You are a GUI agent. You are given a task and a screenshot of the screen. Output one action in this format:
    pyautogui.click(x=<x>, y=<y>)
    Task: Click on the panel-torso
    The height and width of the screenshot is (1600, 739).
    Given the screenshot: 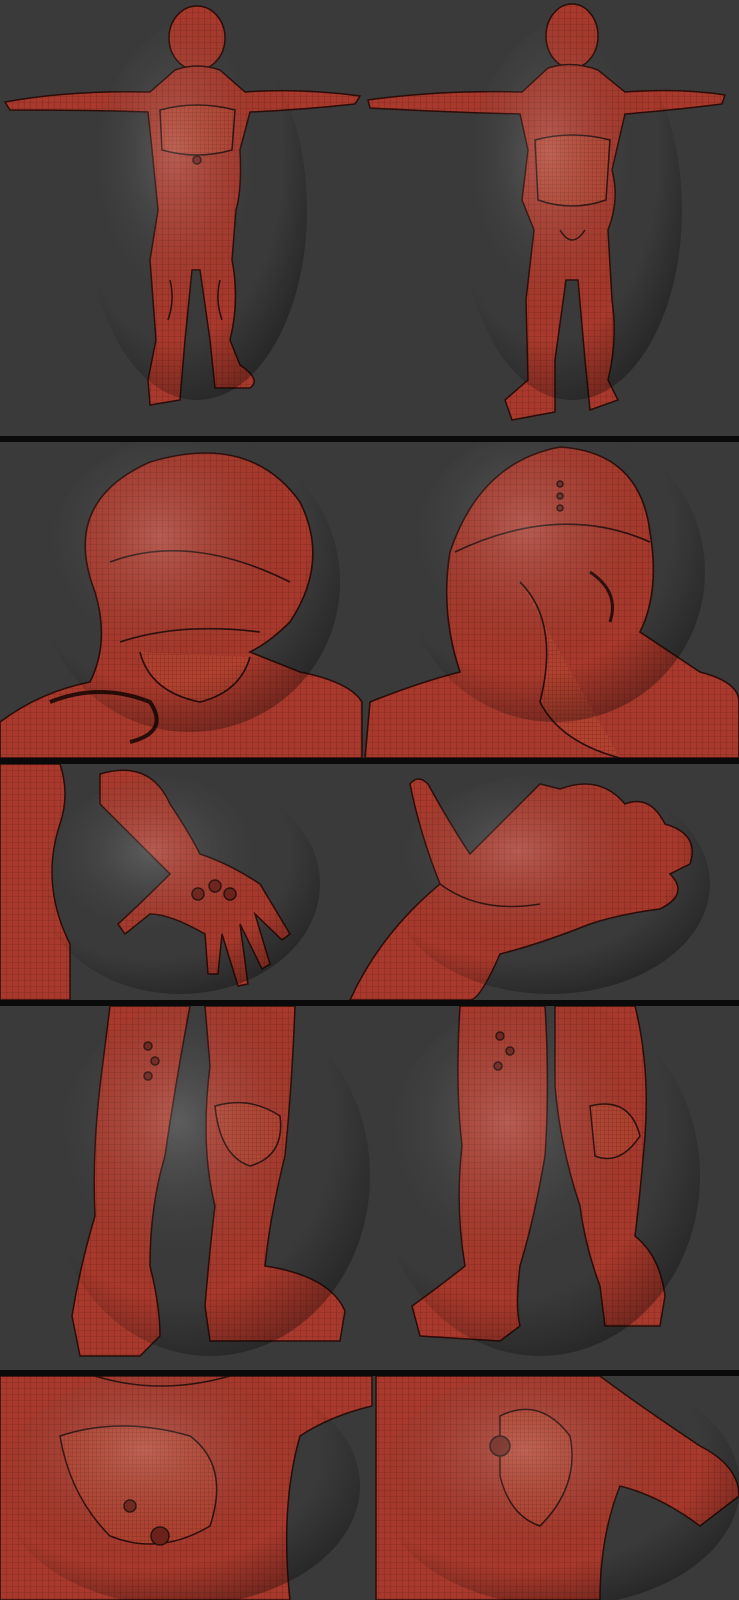 What is the action you would take?
    pyautogui.click(x=369, y=1488)
    